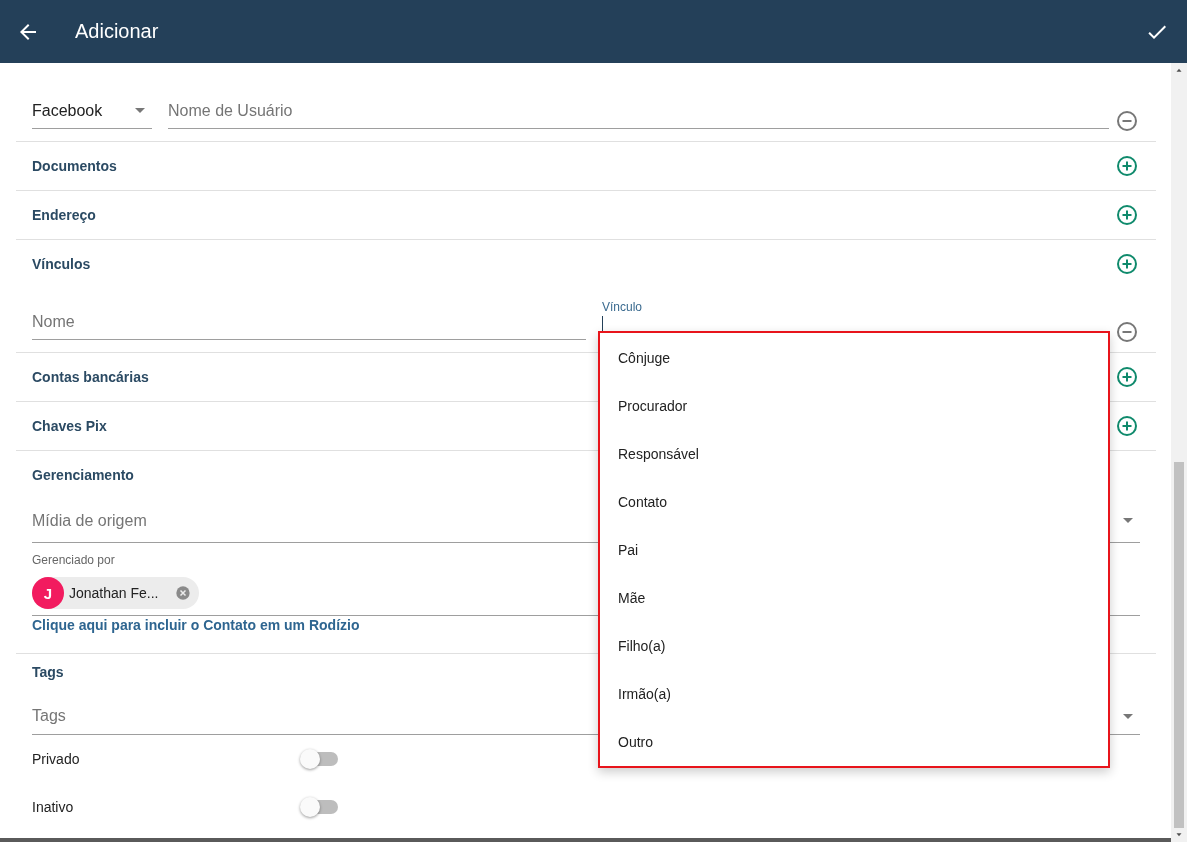 The image size is (1187, 842). Describe the element at coordinates (48, 672) in the screenshot. I see `section-title: Tags` at that location.